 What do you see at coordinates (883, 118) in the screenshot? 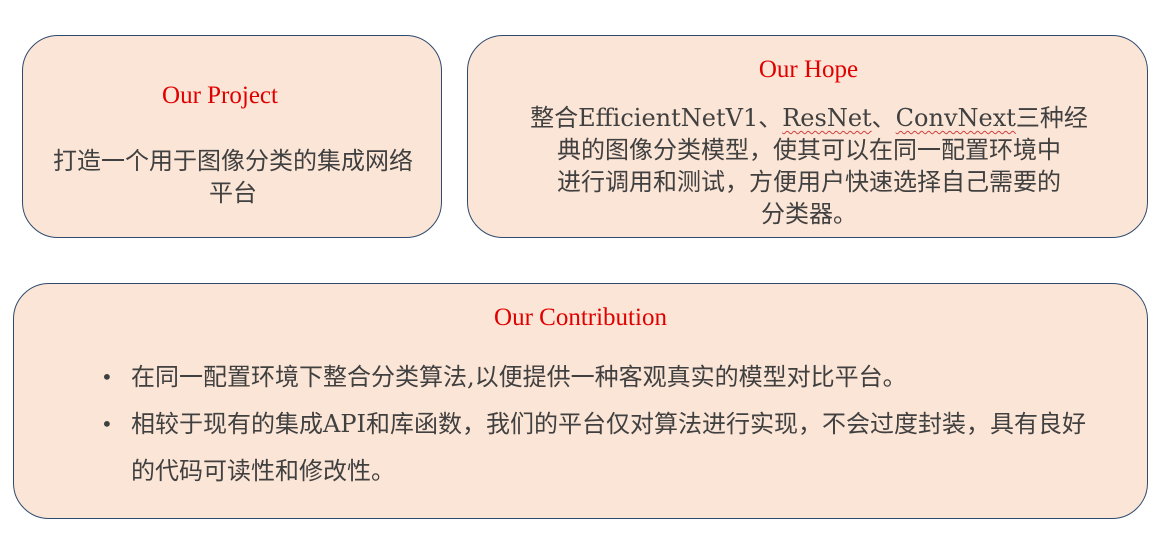
I see `hope-text-part: 、` at bounding box center [883, 118].